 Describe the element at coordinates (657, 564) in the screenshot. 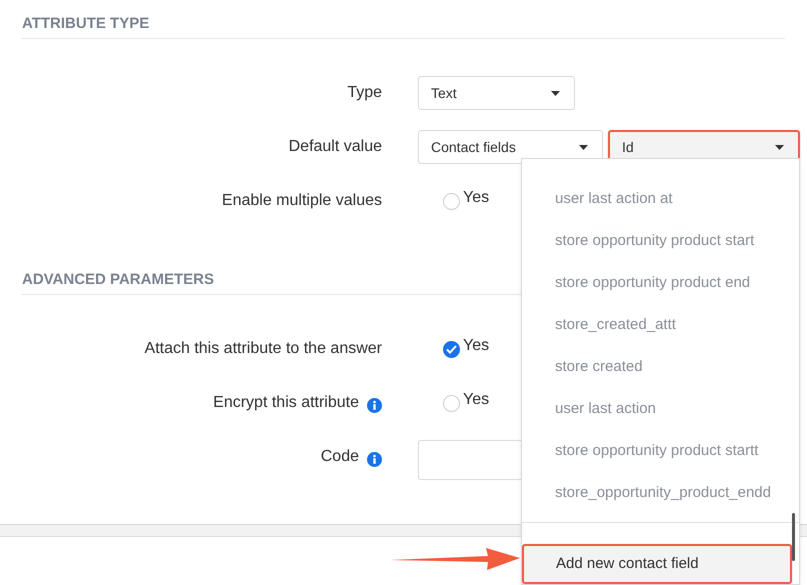

I see `add-contact-field-item: Add new contact field` at that location.